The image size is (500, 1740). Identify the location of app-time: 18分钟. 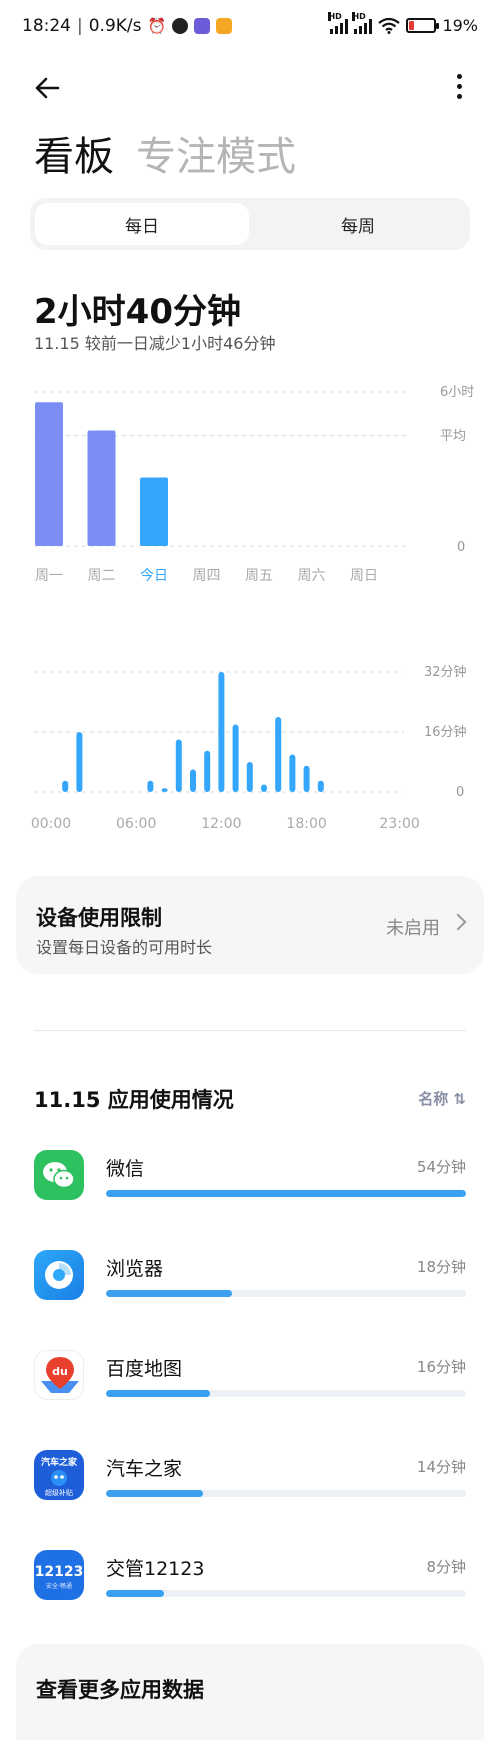
(441, 1267).